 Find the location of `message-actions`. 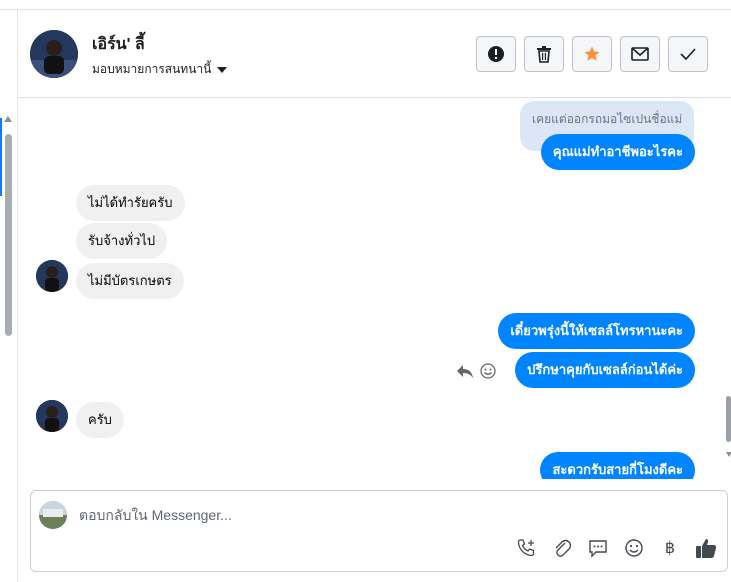

message-actions is located at coordinates (476, 371).